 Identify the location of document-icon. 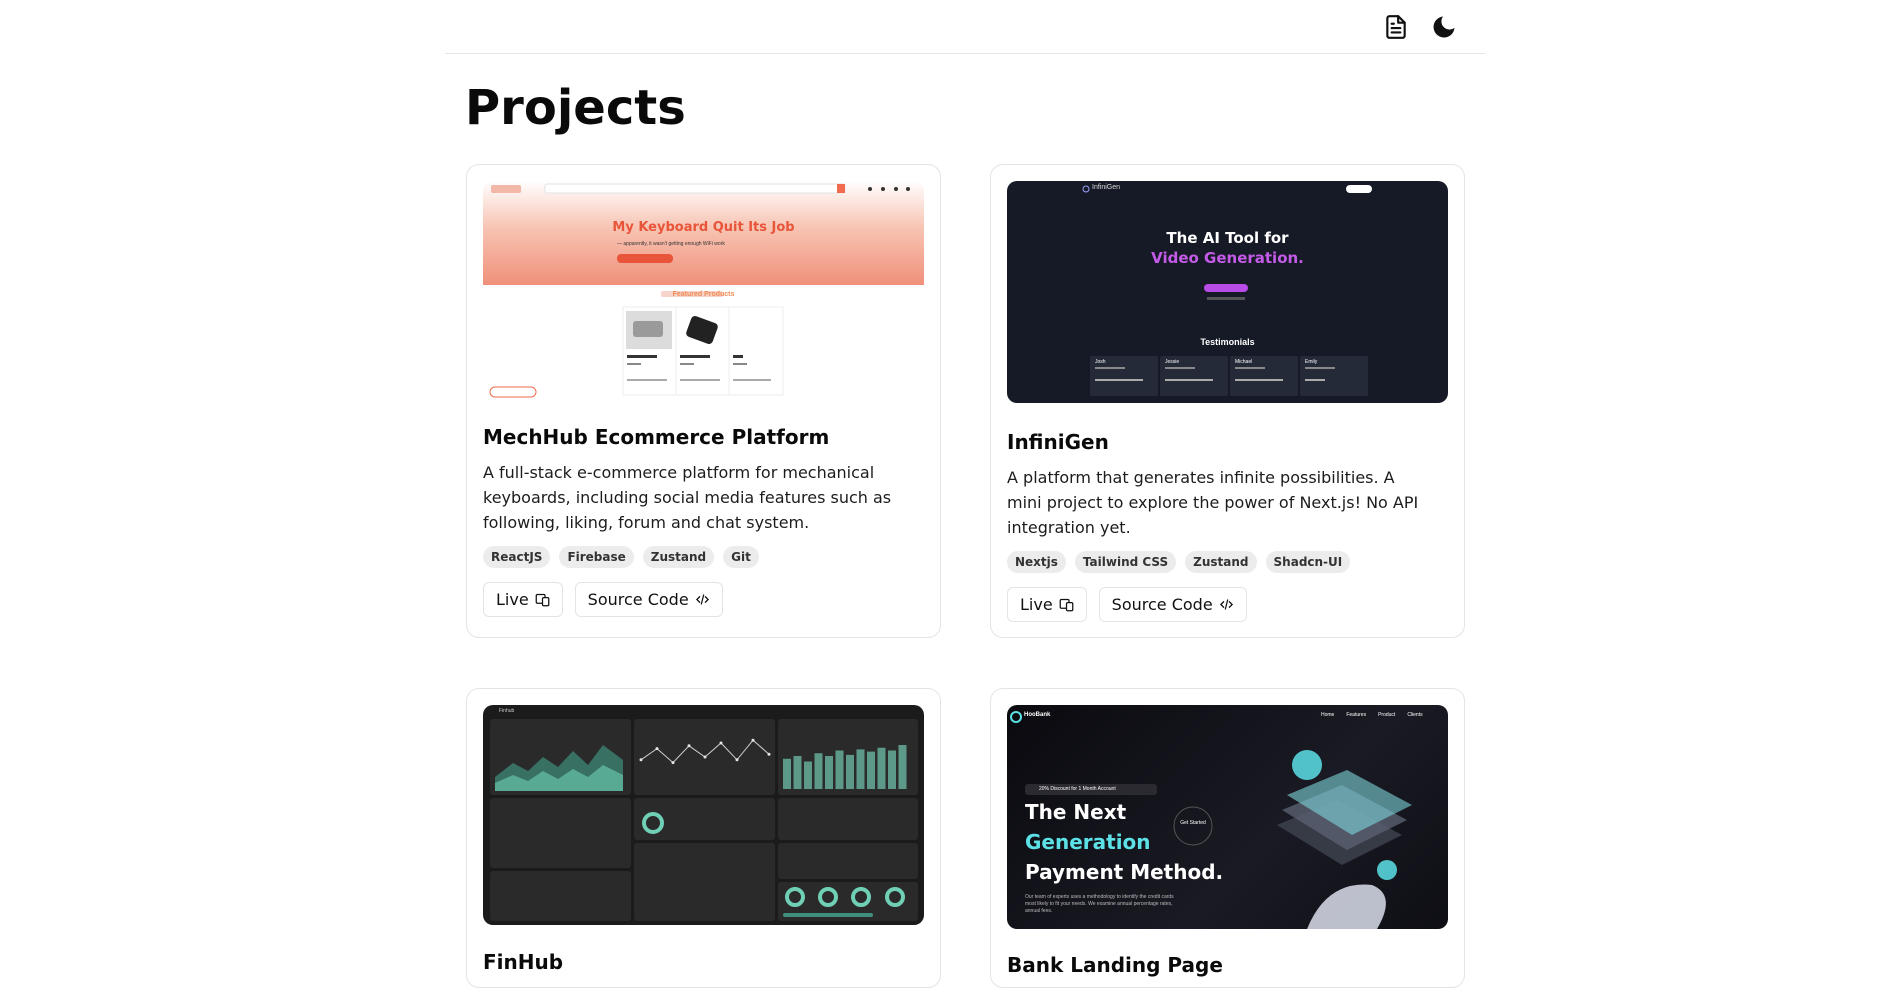
(1396, 27).